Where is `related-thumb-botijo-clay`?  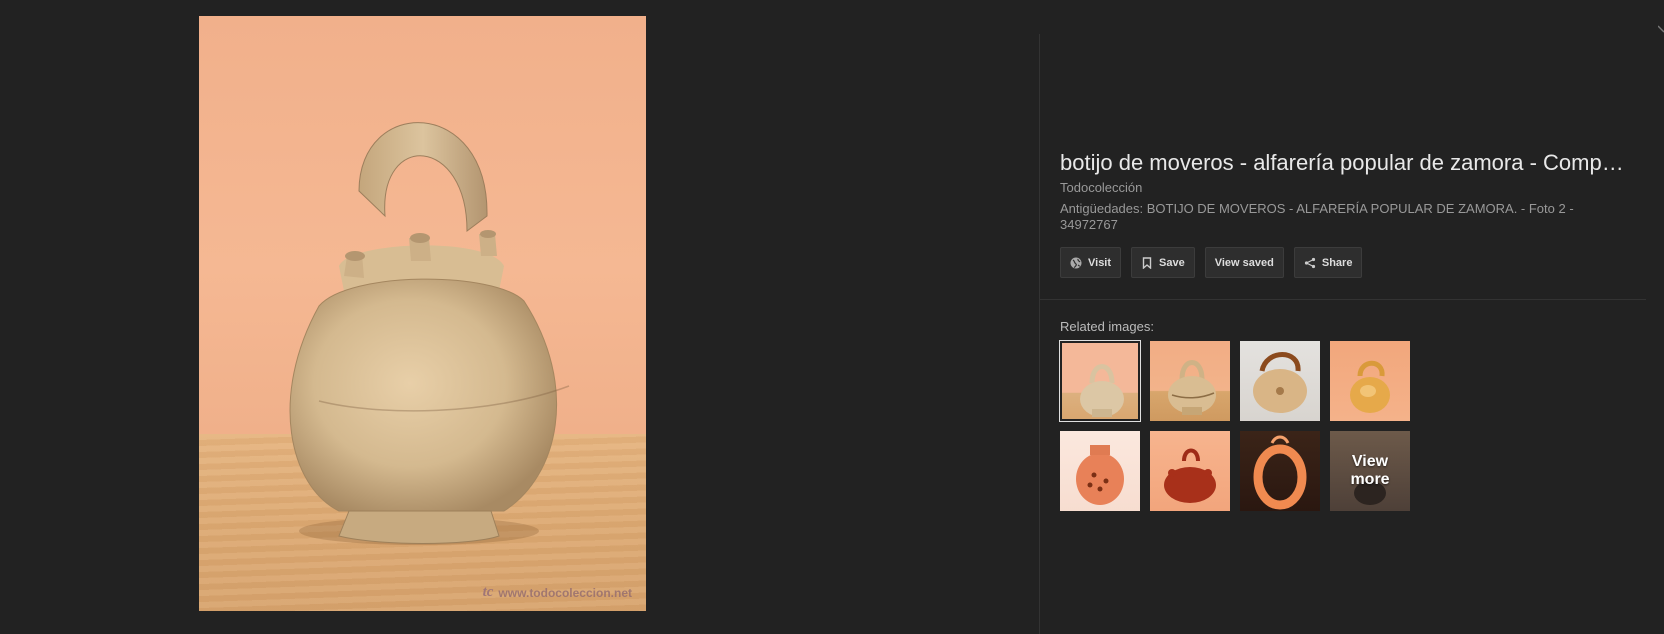 related-thumb-botijo-clay is located at coordinates (1100, 381).